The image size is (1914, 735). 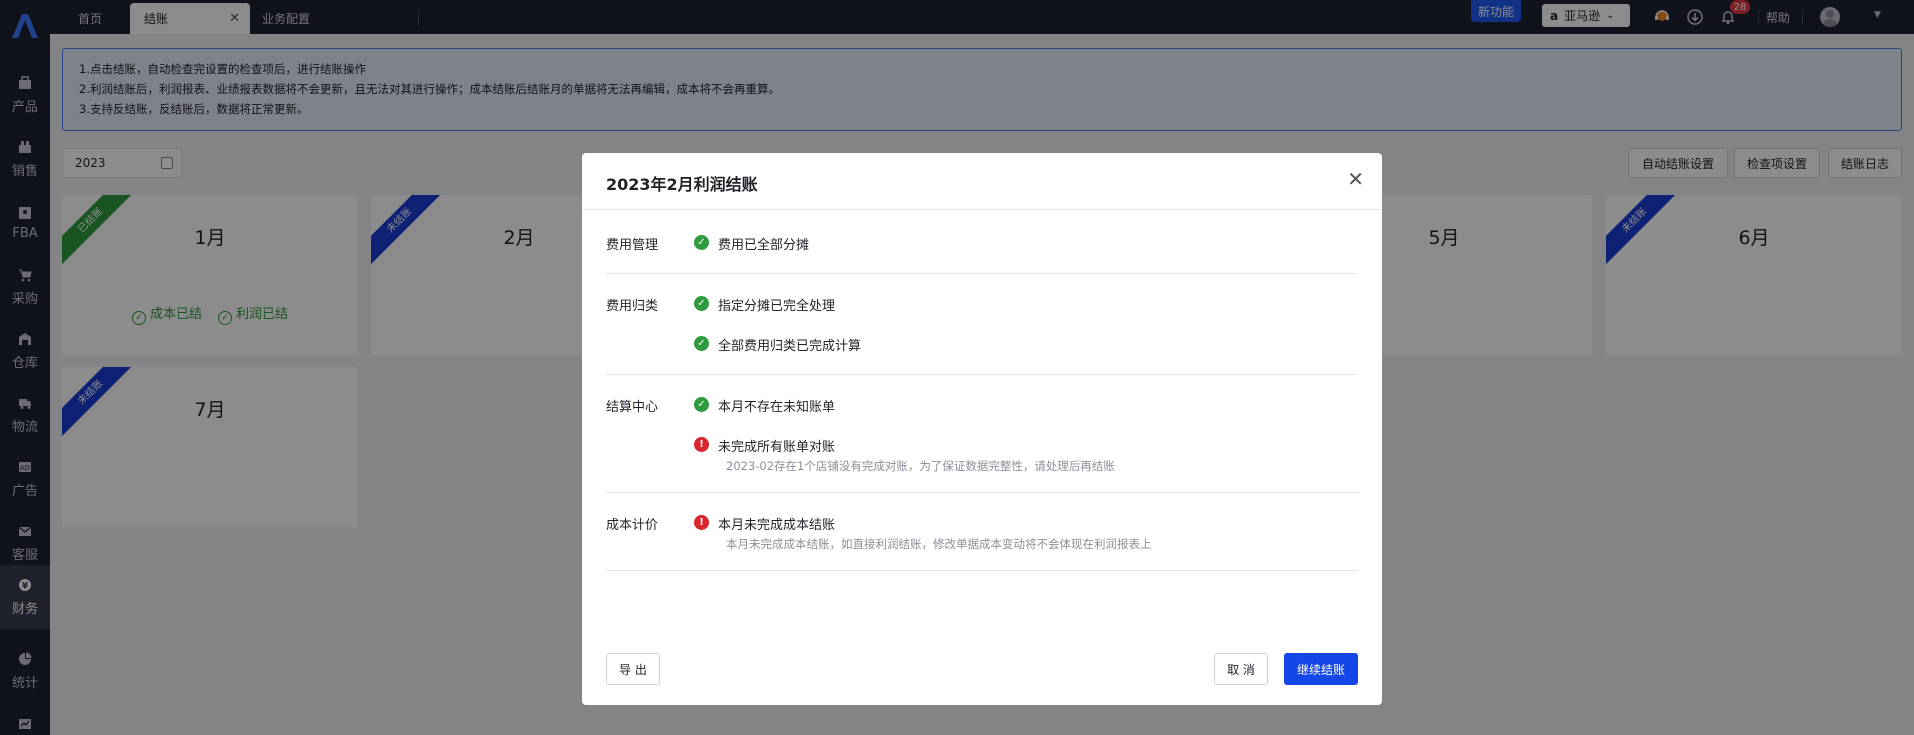 What do you see at coordinates (632, 407) in the screenshot?
I see `section-label-settlement: 结算中心` at bounding box center [632, 407].